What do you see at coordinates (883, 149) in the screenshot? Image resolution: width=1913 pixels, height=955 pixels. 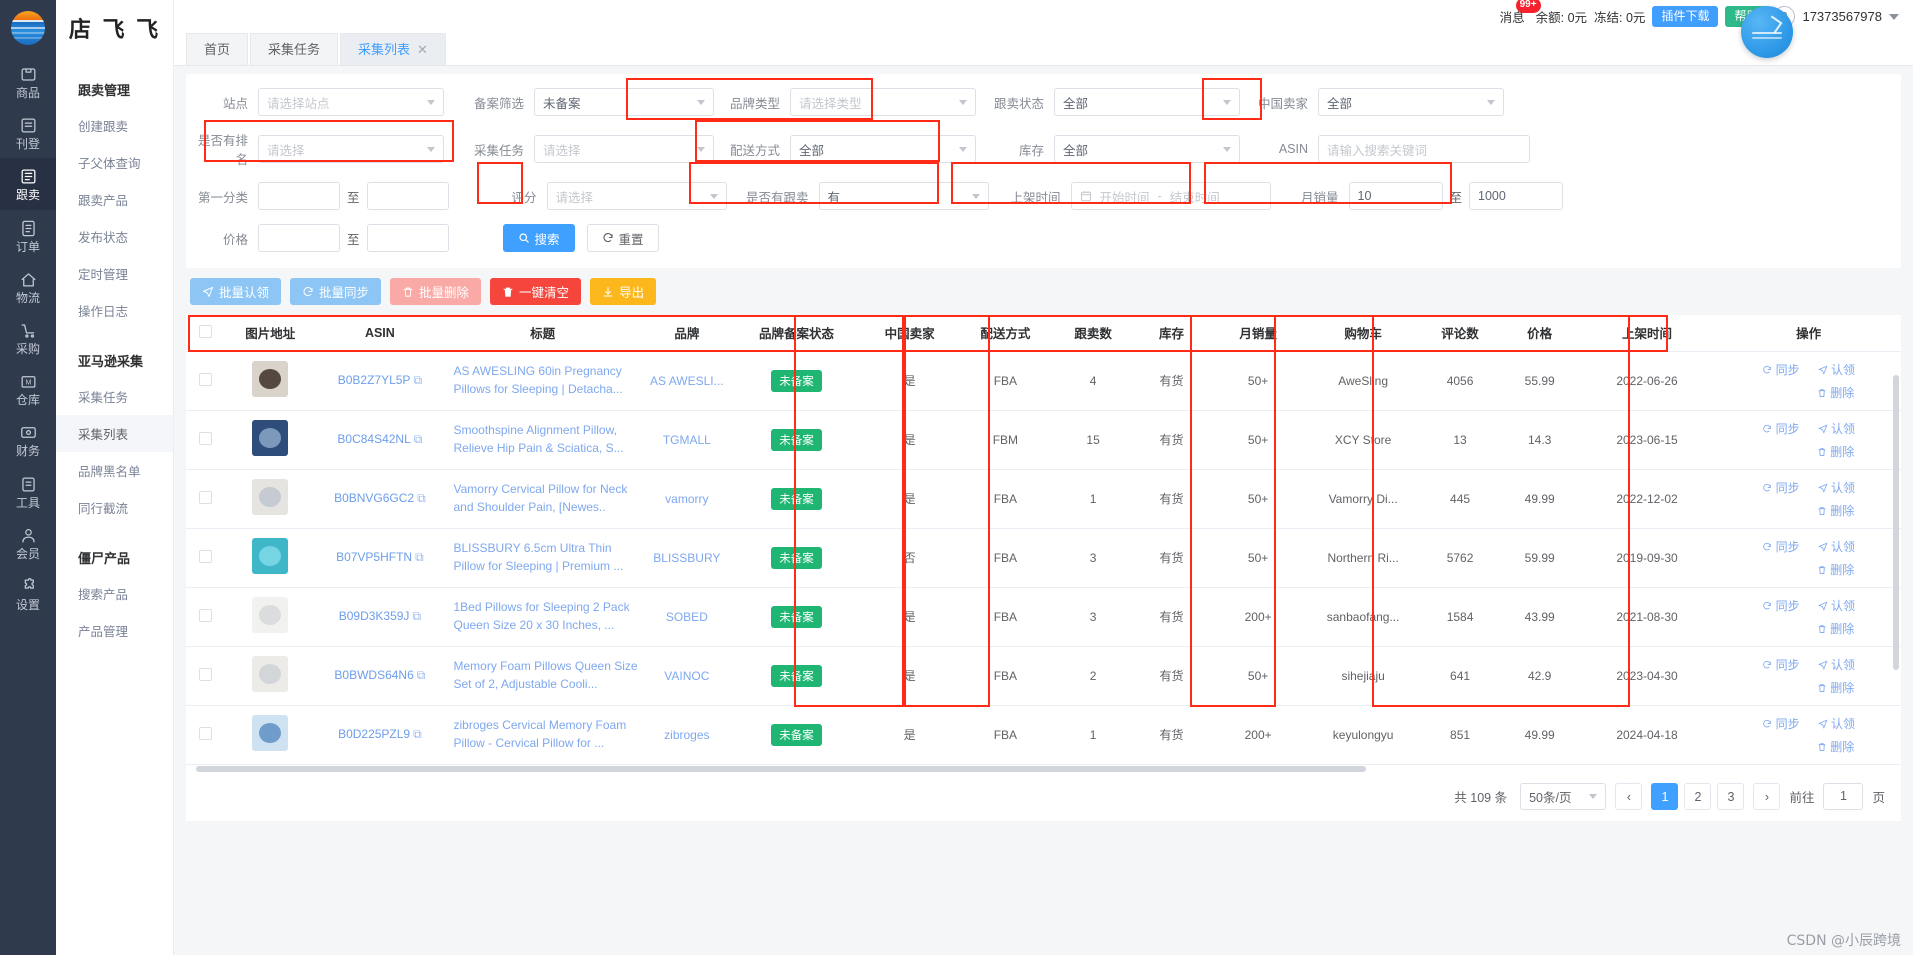 I see `filter-ship-method-select: 全部` at bounding box center [883, 149].